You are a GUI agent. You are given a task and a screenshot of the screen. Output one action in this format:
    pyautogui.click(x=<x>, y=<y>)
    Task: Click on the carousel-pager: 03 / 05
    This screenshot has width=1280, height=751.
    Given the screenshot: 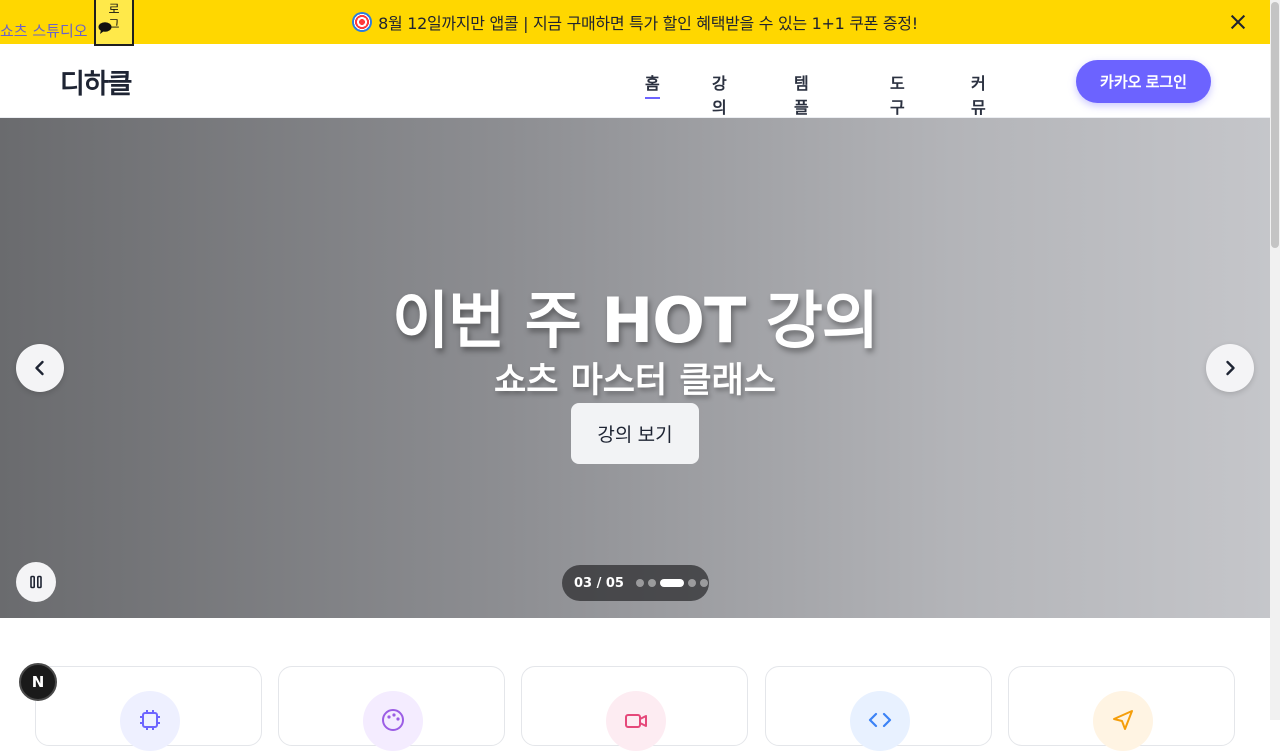 What is the action you would take?
    pyautogui.click(x=635, y=583)
    